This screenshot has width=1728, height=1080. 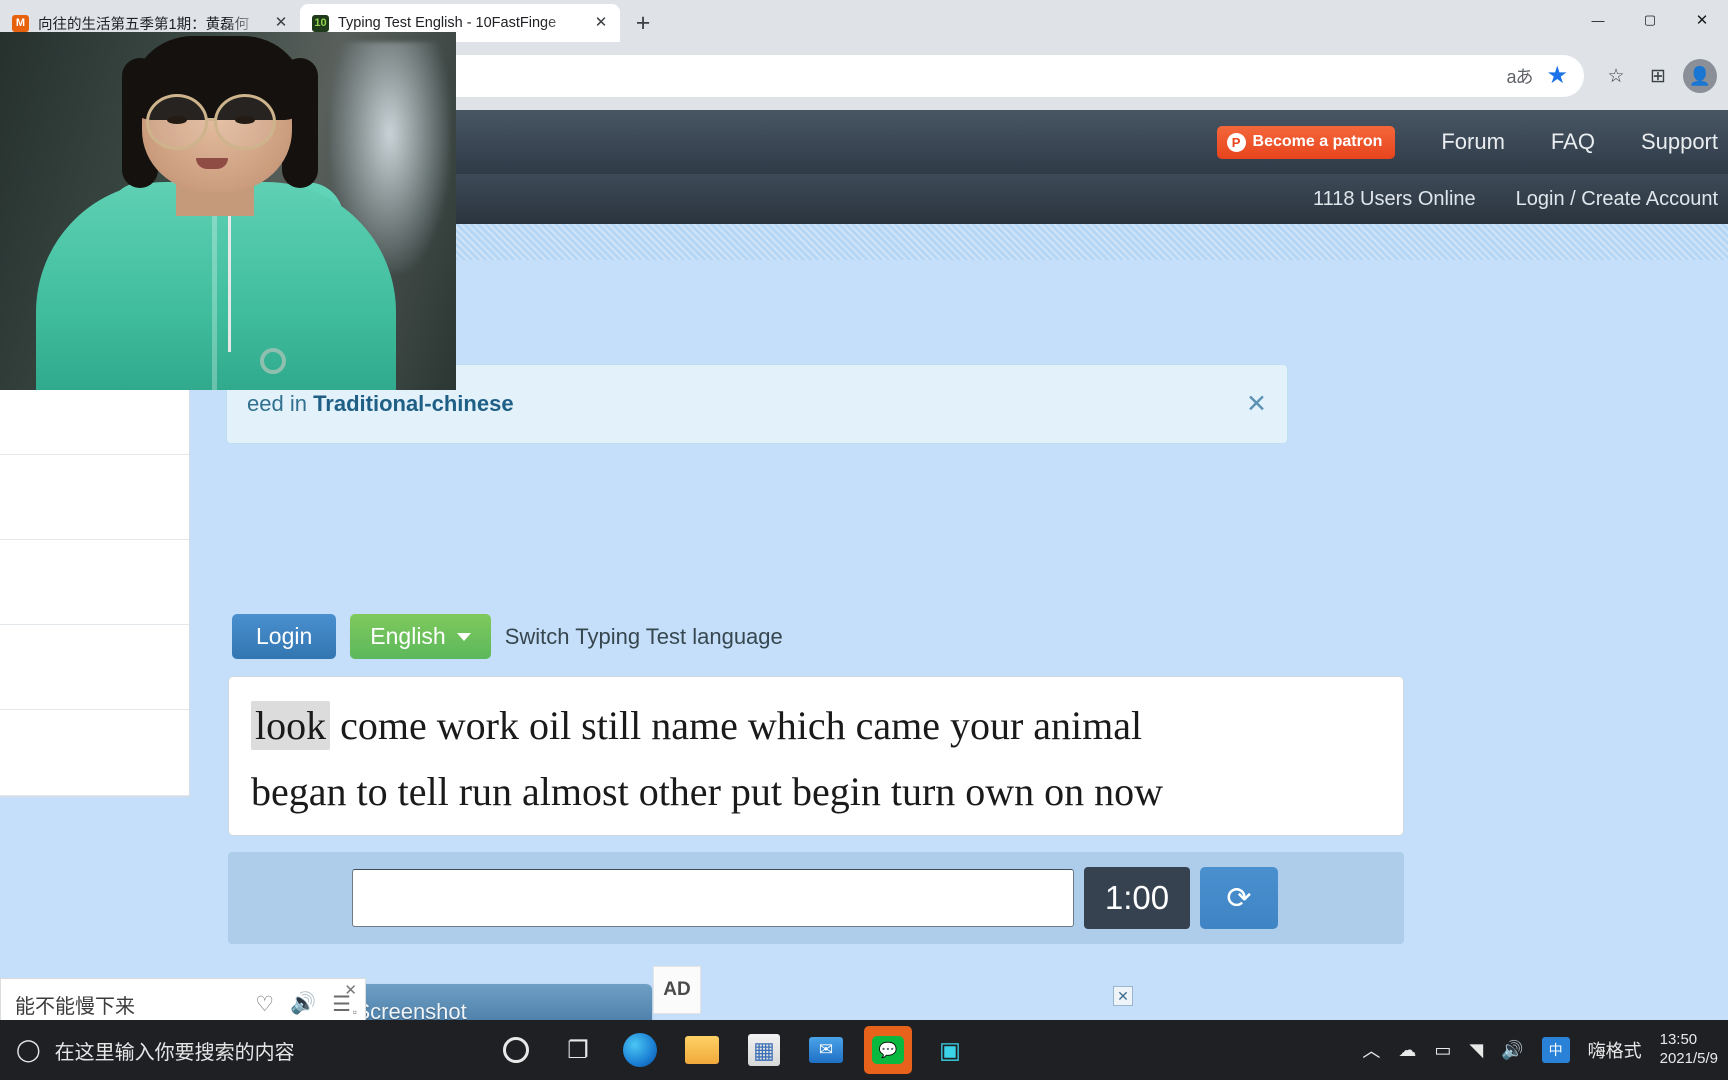 I want to click on media-track-title: 能不能慢下来, so click(x=75, y=1006).